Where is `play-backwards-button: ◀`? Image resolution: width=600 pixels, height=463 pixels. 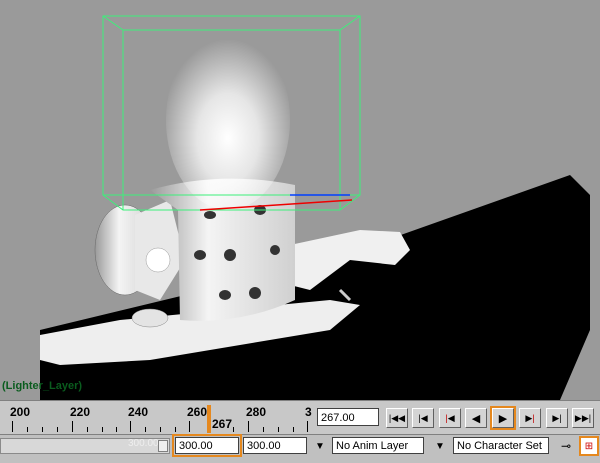 play-backwards-button: ◀ is located at coordinates (476, 418).